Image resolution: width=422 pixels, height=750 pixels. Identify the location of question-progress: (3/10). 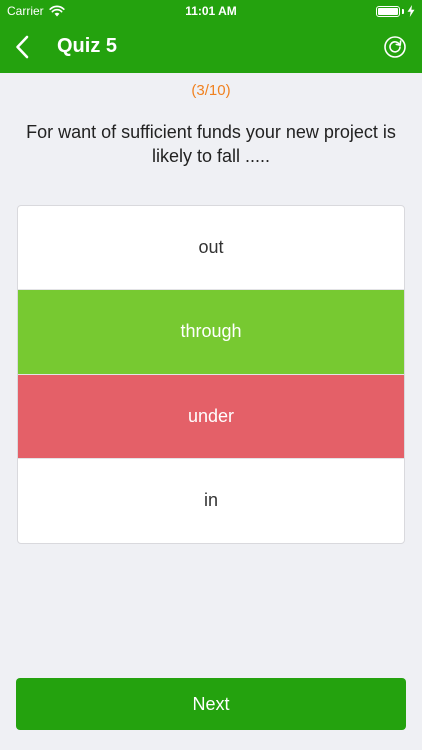
(211, 90).